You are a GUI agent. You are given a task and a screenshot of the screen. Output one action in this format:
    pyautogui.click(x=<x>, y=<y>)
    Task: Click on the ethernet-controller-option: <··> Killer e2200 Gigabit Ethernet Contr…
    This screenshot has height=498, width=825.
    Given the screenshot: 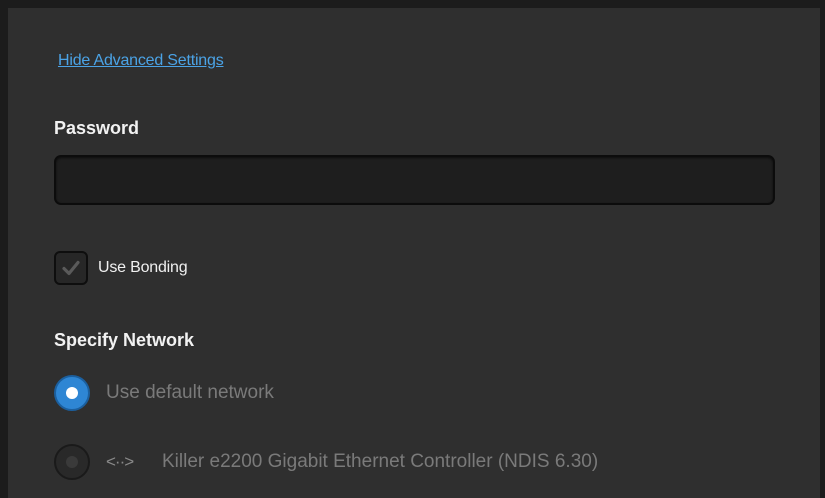 What is the action you would take?
    pyautogui.click(x=326, y=462)
    